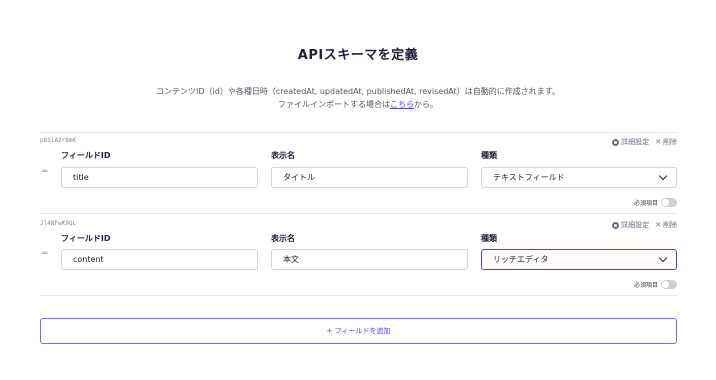  I want to click on add-field-button: + フィールドを追加, so click(358, 331).